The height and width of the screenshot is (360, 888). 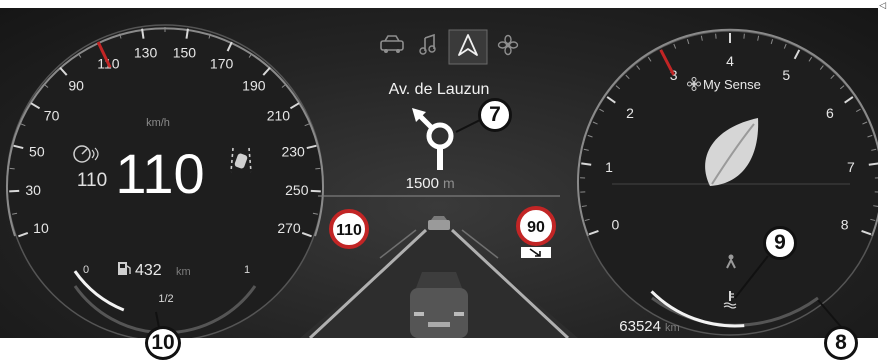 I want to click on tachometer-tick-label: 4, so click(x=730, y=61).